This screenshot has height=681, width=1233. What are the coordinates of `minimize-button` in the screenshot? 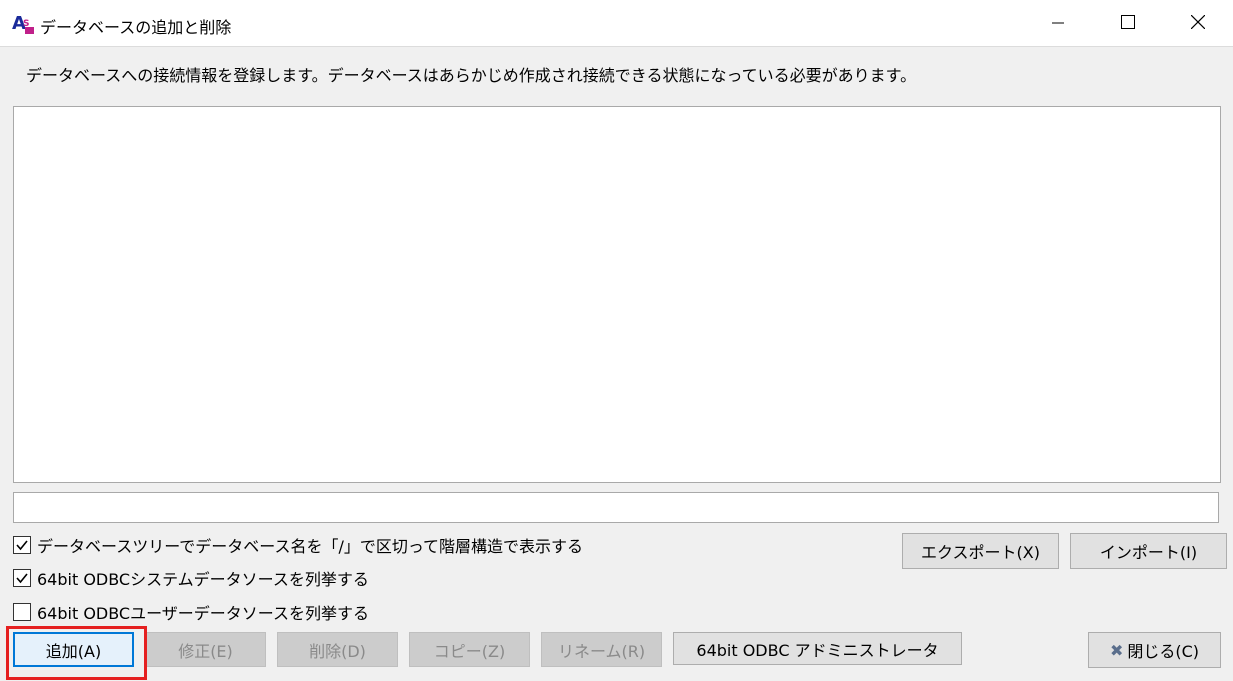 It's located at (1058, 23).